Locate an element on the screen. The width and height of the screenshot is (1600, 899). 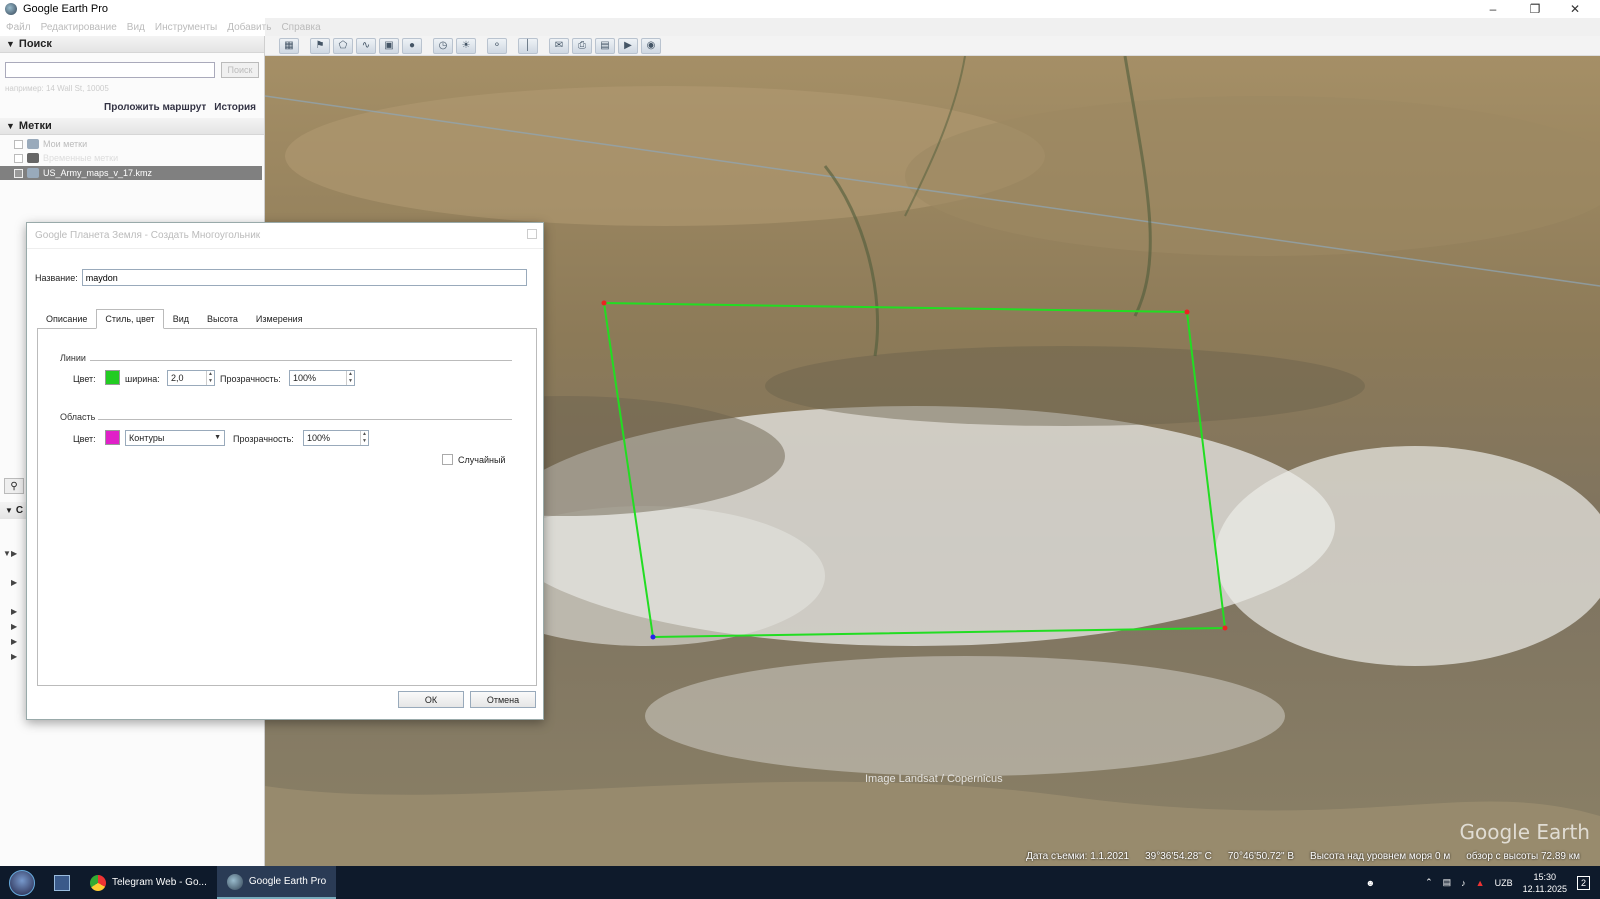
chevron-down-icon: ▼ is located at coordinates (217, 437).